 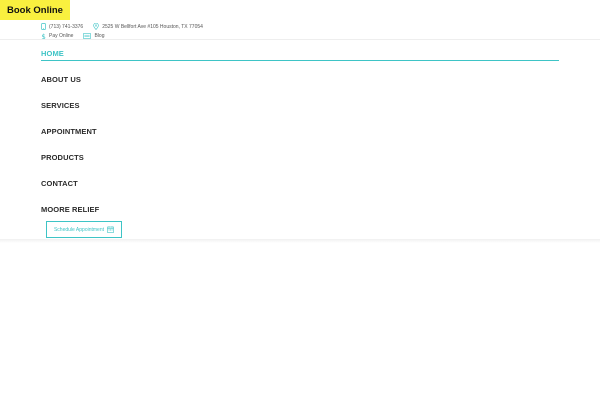 What do you see at coordinates (66, 26) in the screenshot?
I see `phone-text: (713) 741-3376` at bounding box center [66, 26].